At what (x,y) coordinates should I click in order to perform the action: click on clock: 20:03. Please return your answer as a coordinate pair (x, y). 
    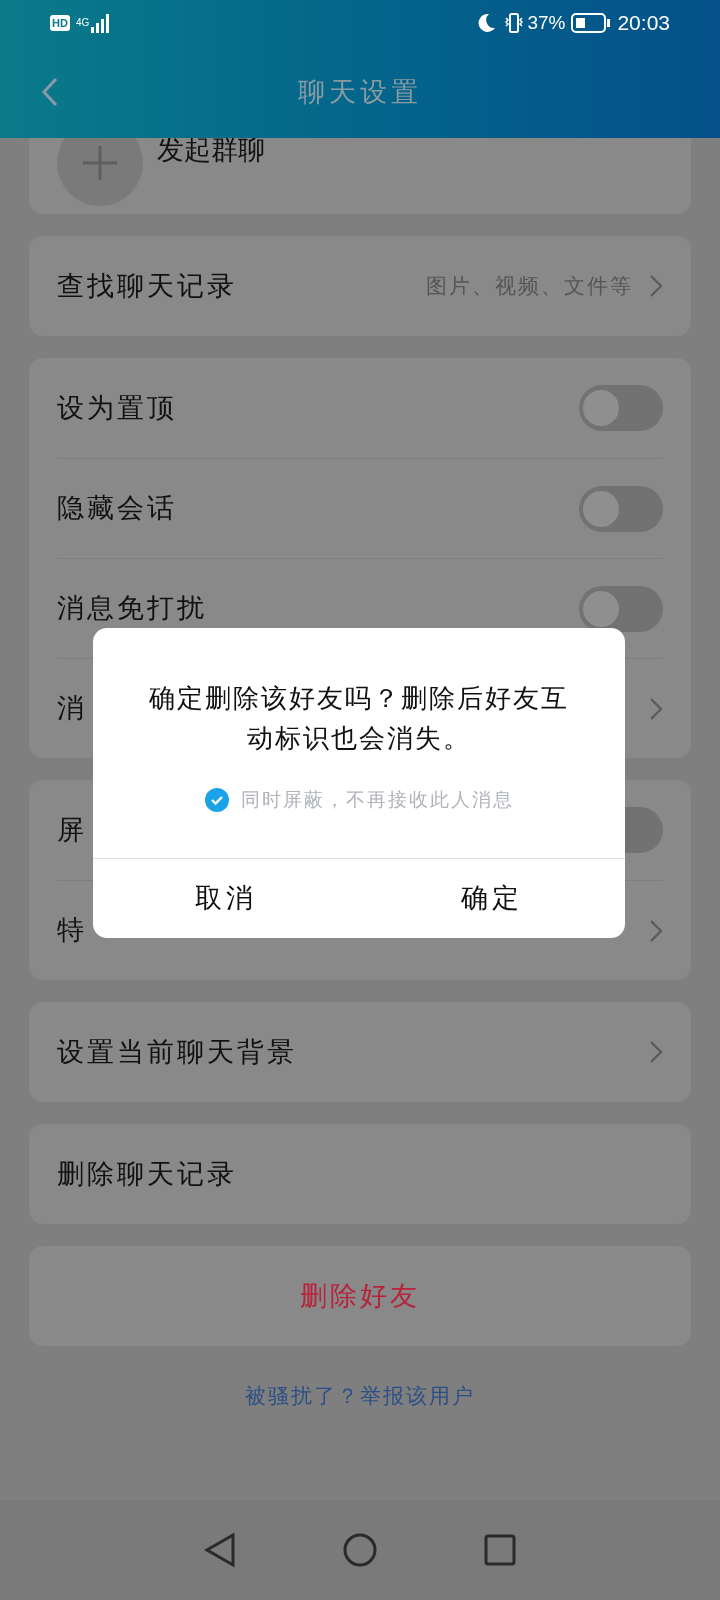
    Looking at the image, I should click on (643, 23).